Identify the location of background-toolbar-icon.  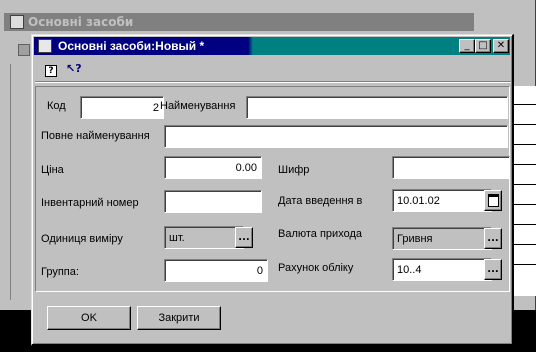
(24, 50).